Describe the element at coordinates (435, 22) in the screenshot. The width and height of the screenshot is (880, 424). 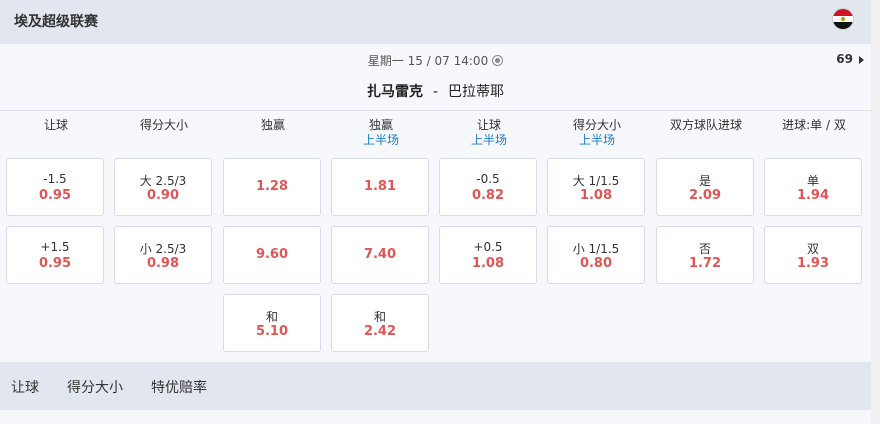
I see `league-header: 埃及超级联赛` at that location.